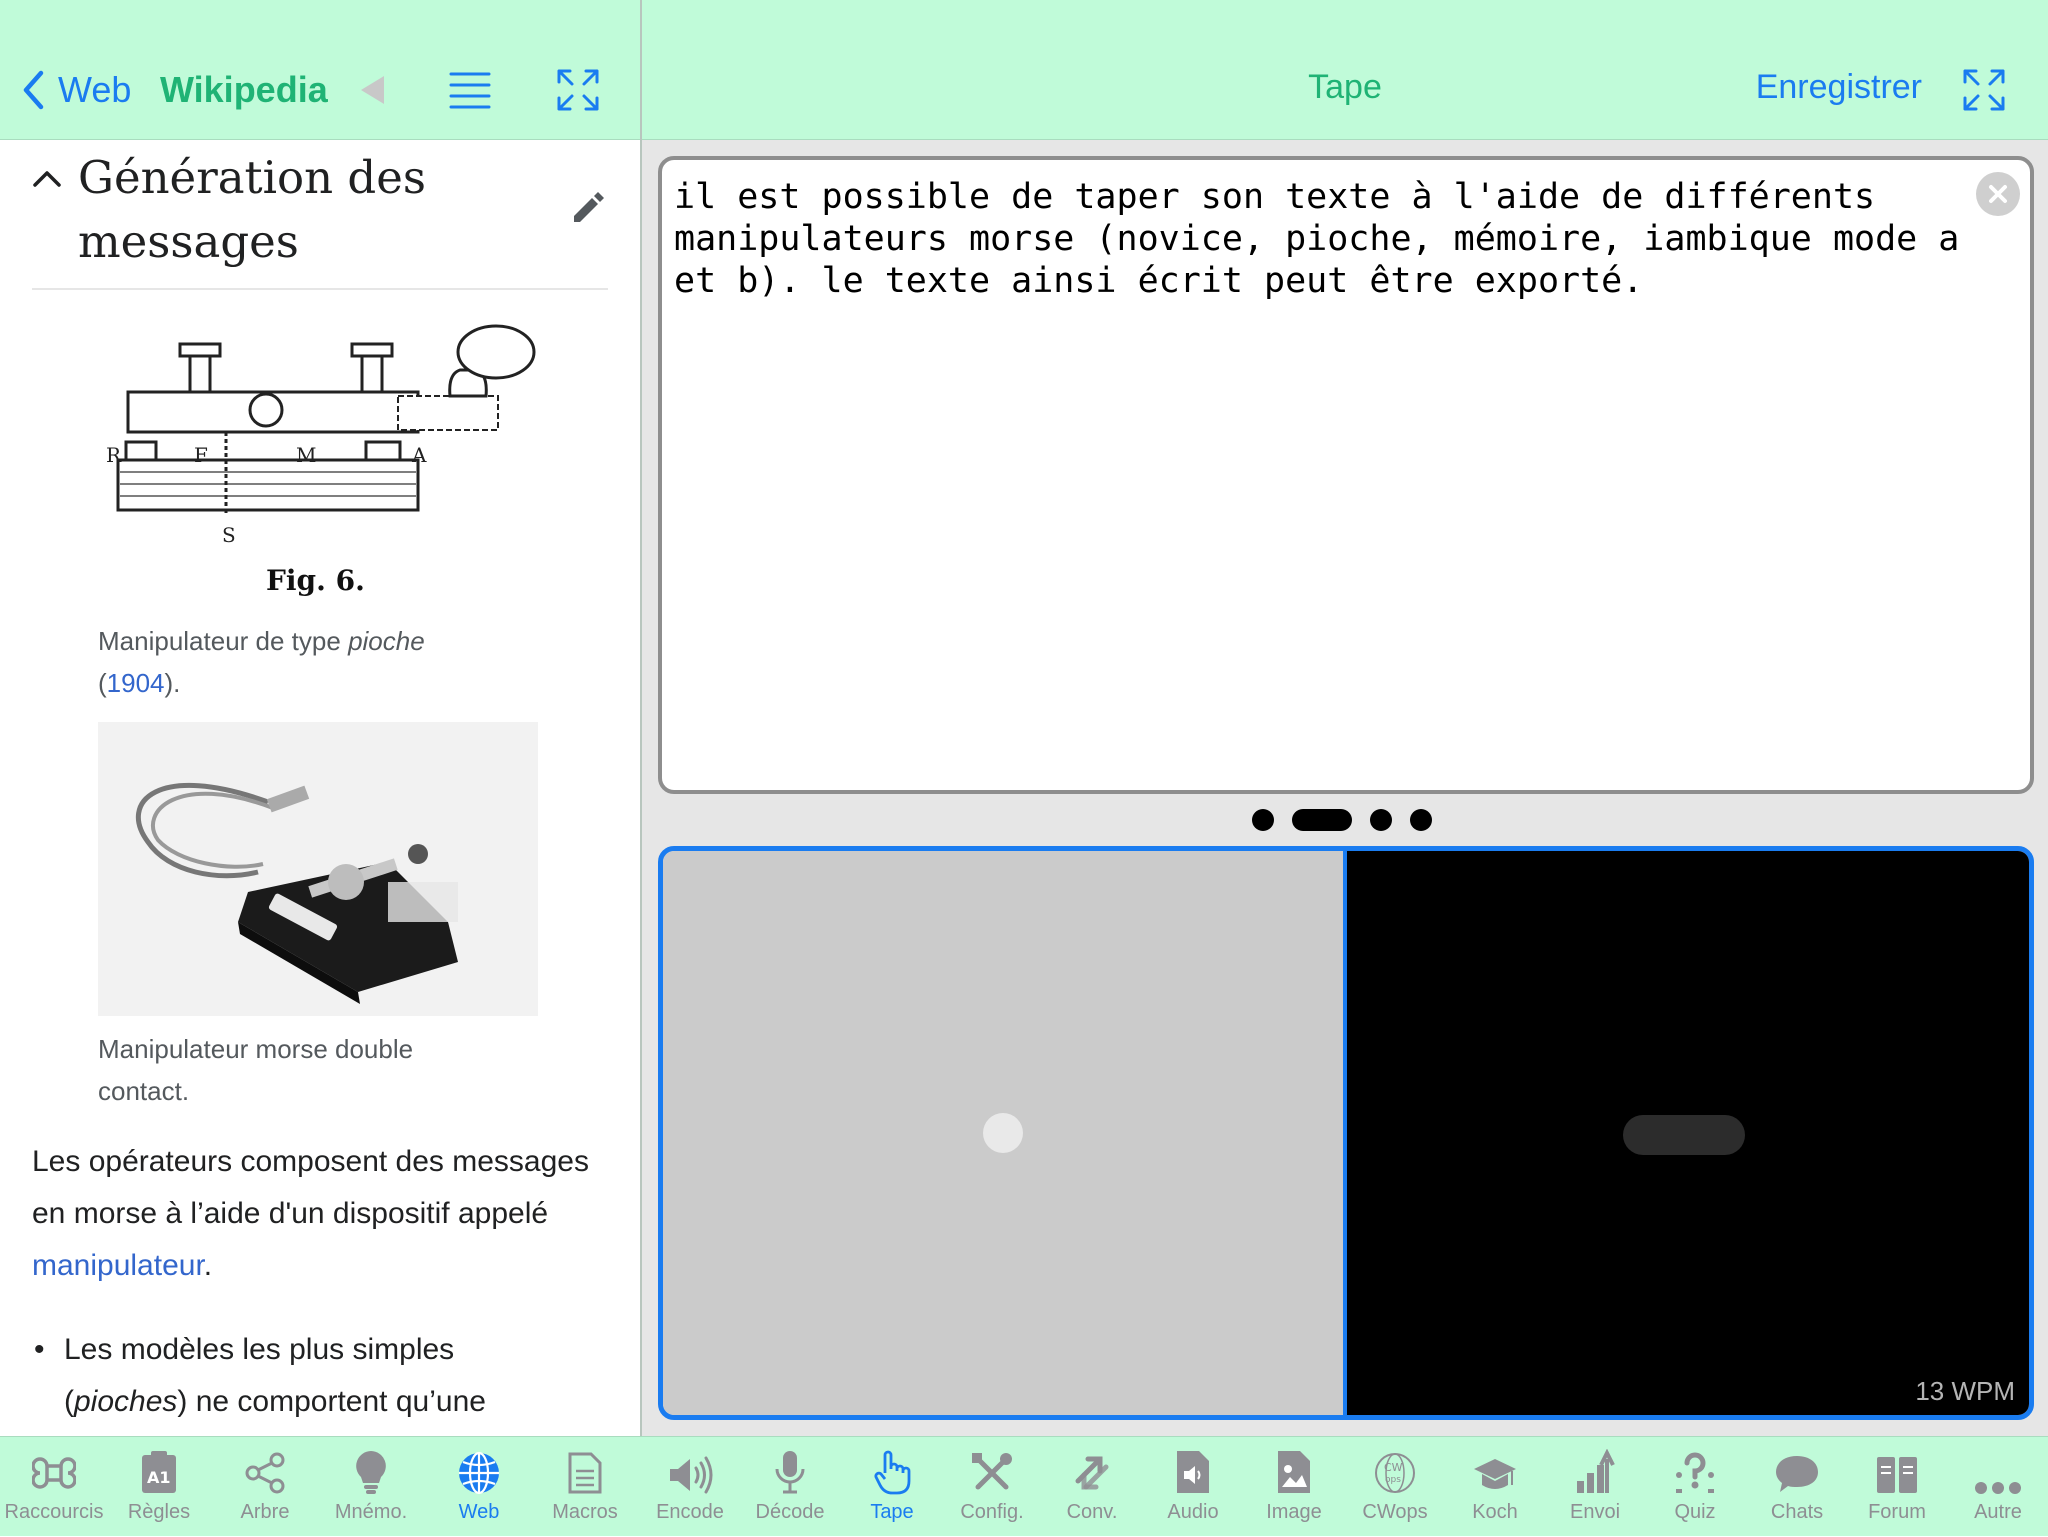  What do you see at coordinates (265, 1512) in the screenshot?
I see `tab-label: Arbre` at bounding box center [265, 1512].